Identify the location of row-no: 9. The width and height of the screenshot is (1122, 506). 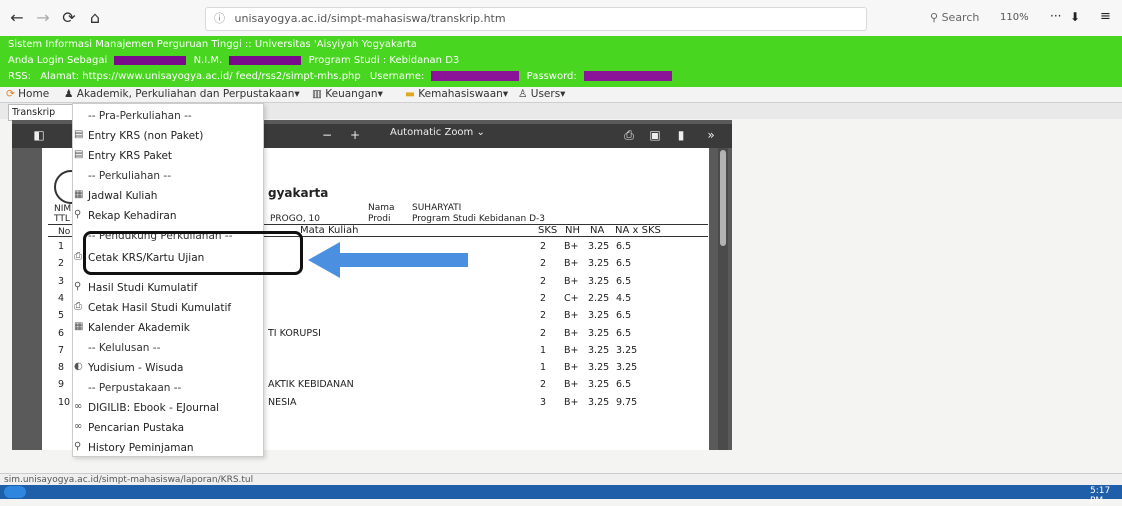
(61, 384).